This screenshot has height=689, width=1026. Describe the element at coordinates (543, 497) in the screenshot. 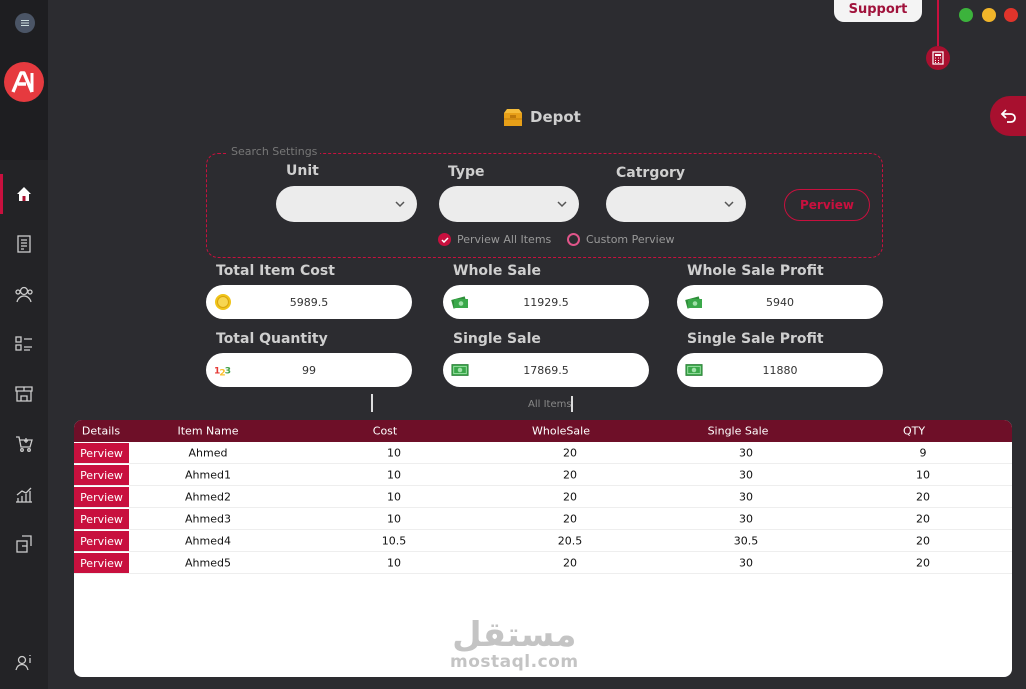

I see `table-row: Perview Ahmed2 10 20 30 20` at that location.